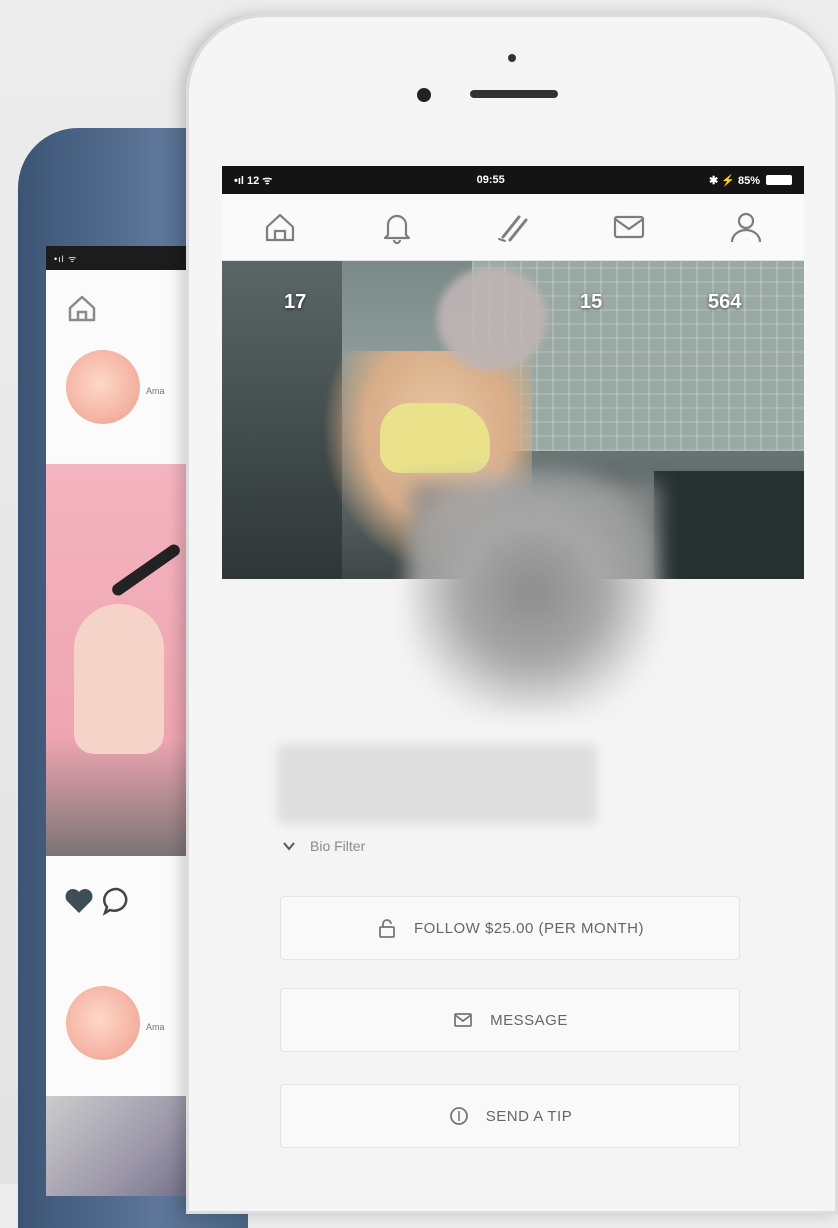 This screenshot has height=1228, width=838. What do you see at coordinates (725, 302) in the screenshot?
I see `profile-stat: 564` at bounding box center [725, 302].